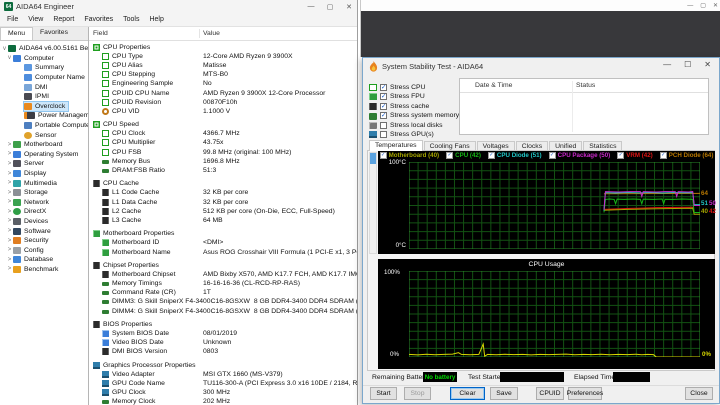 This screenshot has height=405, width=720. Describe the element at coordinates (44, 203) in the screenshot. I see `sidebar-item-network: > Network` at that location.